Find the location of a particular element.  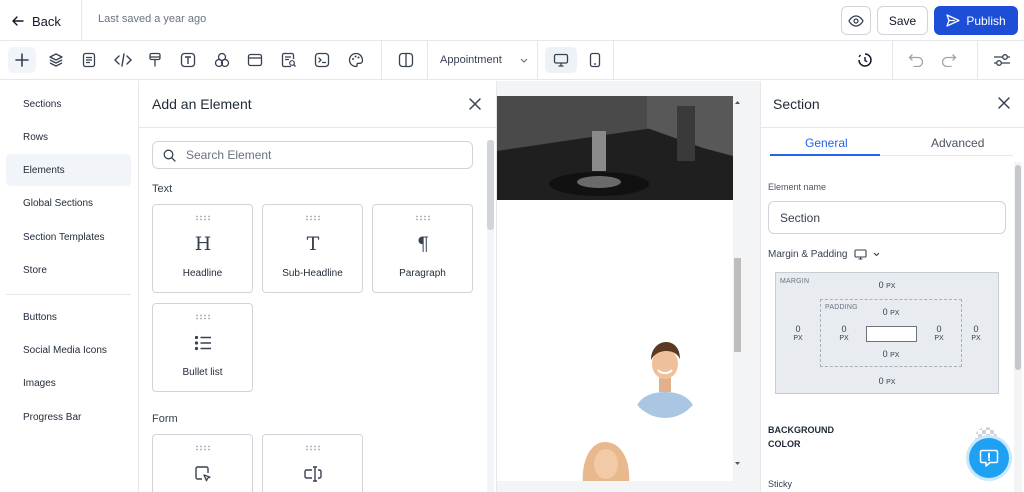

save-button: Save is located at coordinates (902, 20).